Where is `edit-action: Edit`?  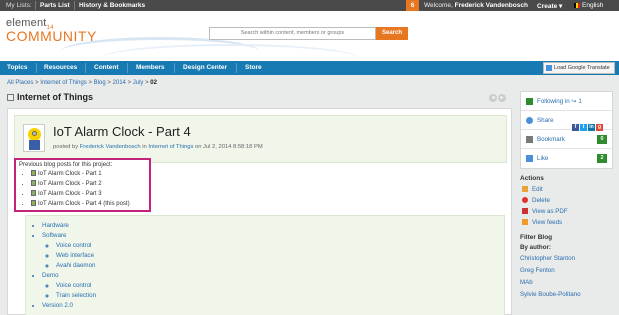
edit-action: Edit is located at coordinates (566, 189).